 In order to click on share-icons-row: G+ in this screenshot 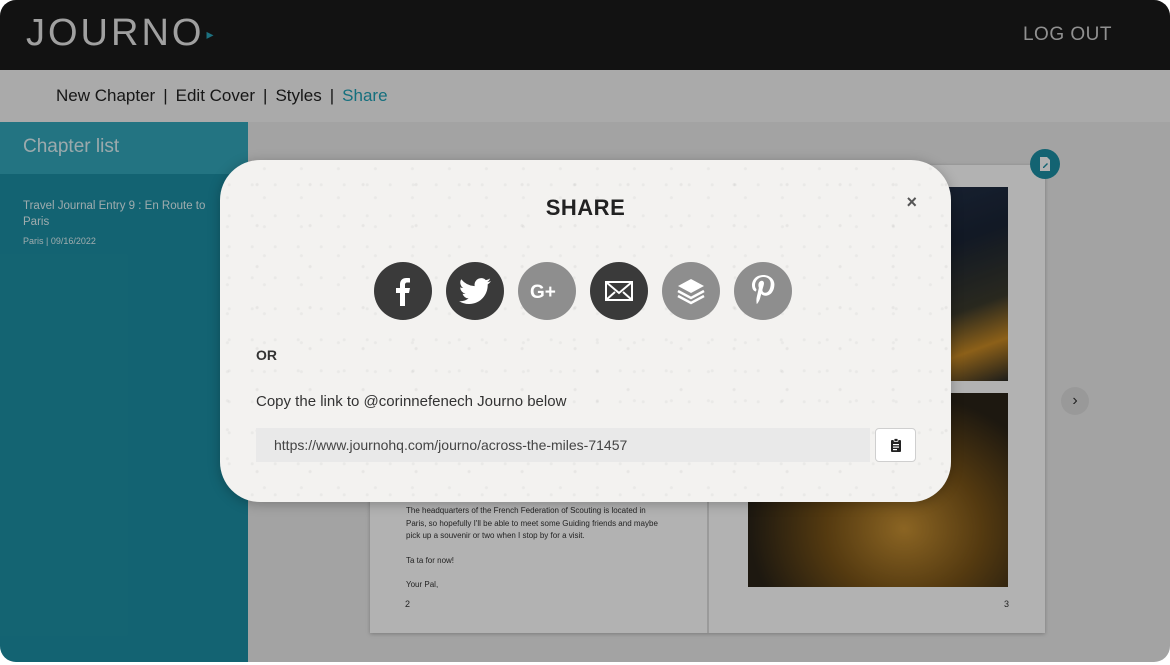, I will do `click(583, 291)`.